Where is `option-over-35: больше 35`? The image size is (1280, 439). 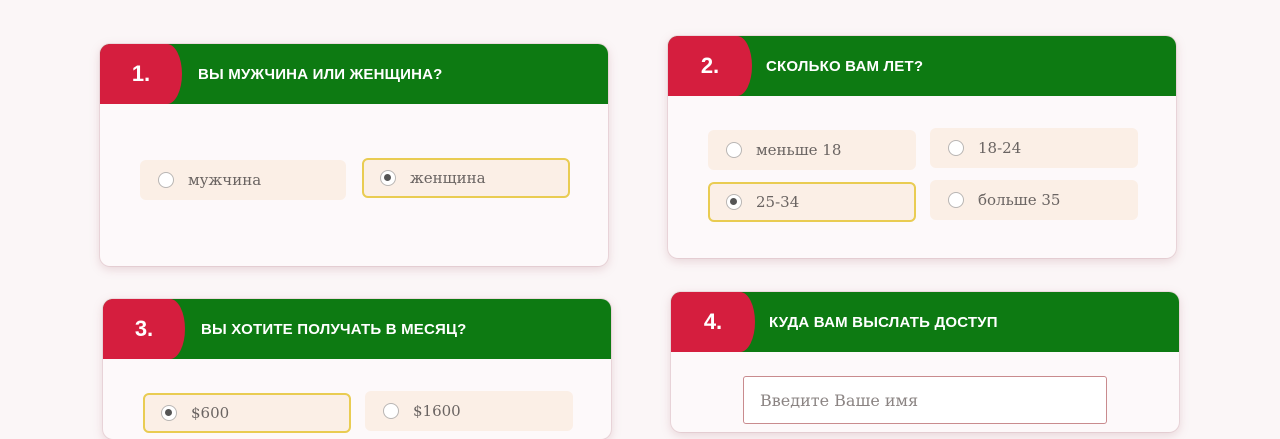
option-over-35: больше 35 is located at coordinates (1034, 200).